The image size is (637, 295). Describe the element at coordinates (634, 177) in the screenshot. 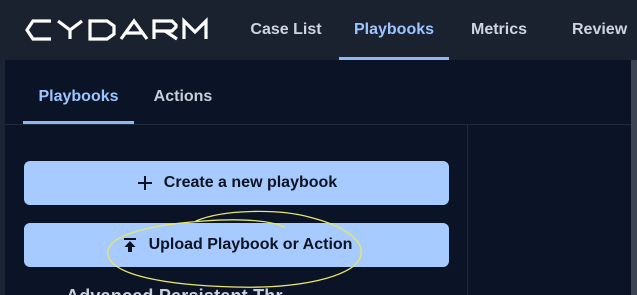

I see `right-edge` at that location.